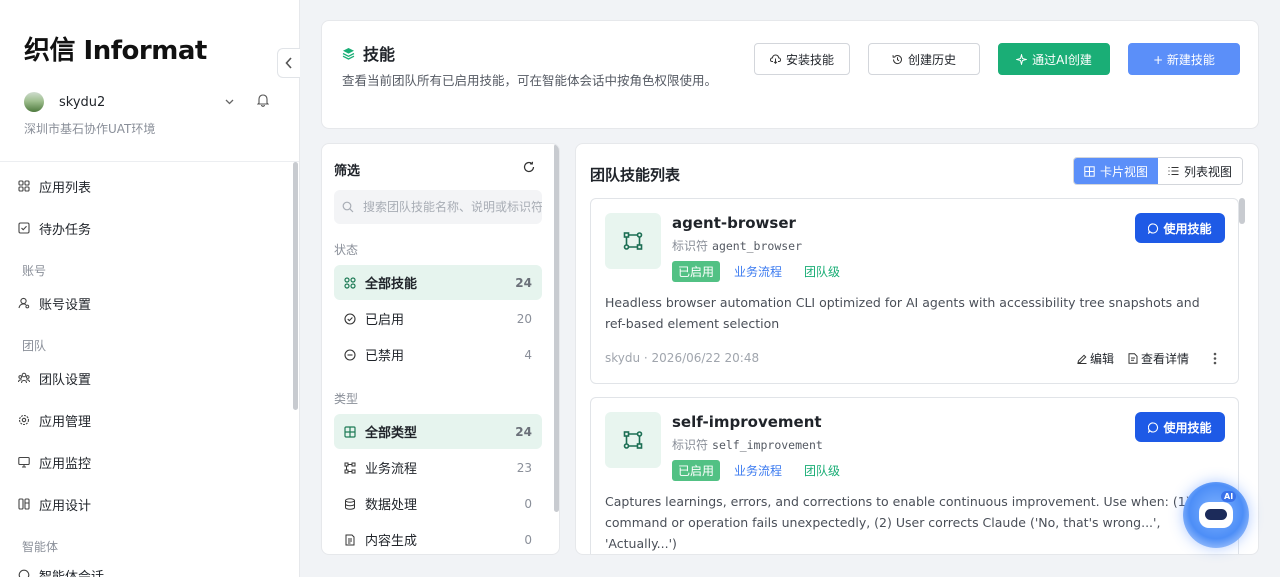  What do you see at coordinates (1082, 359) in the screenshot?
I see `pencil-icon` at bounding box center [1082, 359].